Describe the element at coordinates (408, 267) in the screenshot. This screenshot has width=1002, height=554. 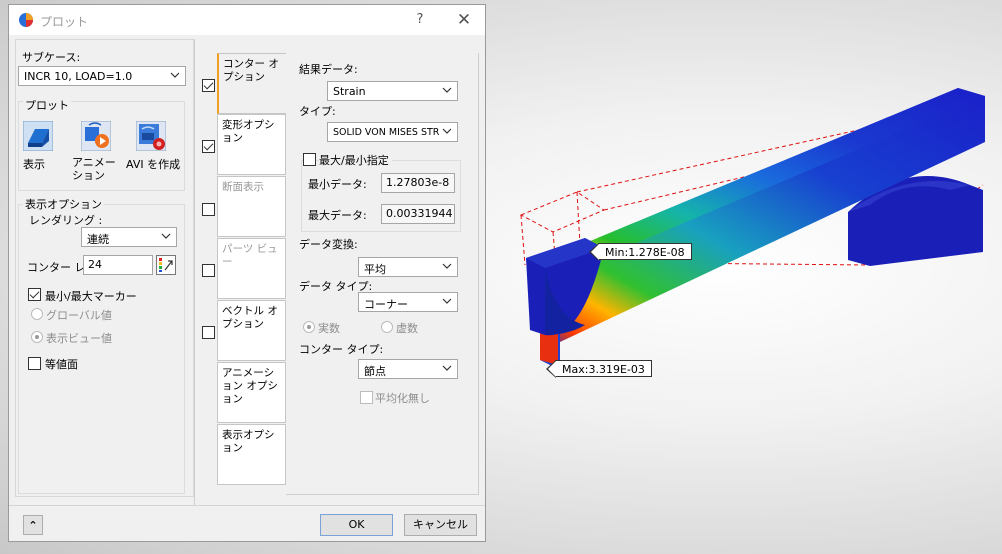
I see `transform-select: 平均` at that location.